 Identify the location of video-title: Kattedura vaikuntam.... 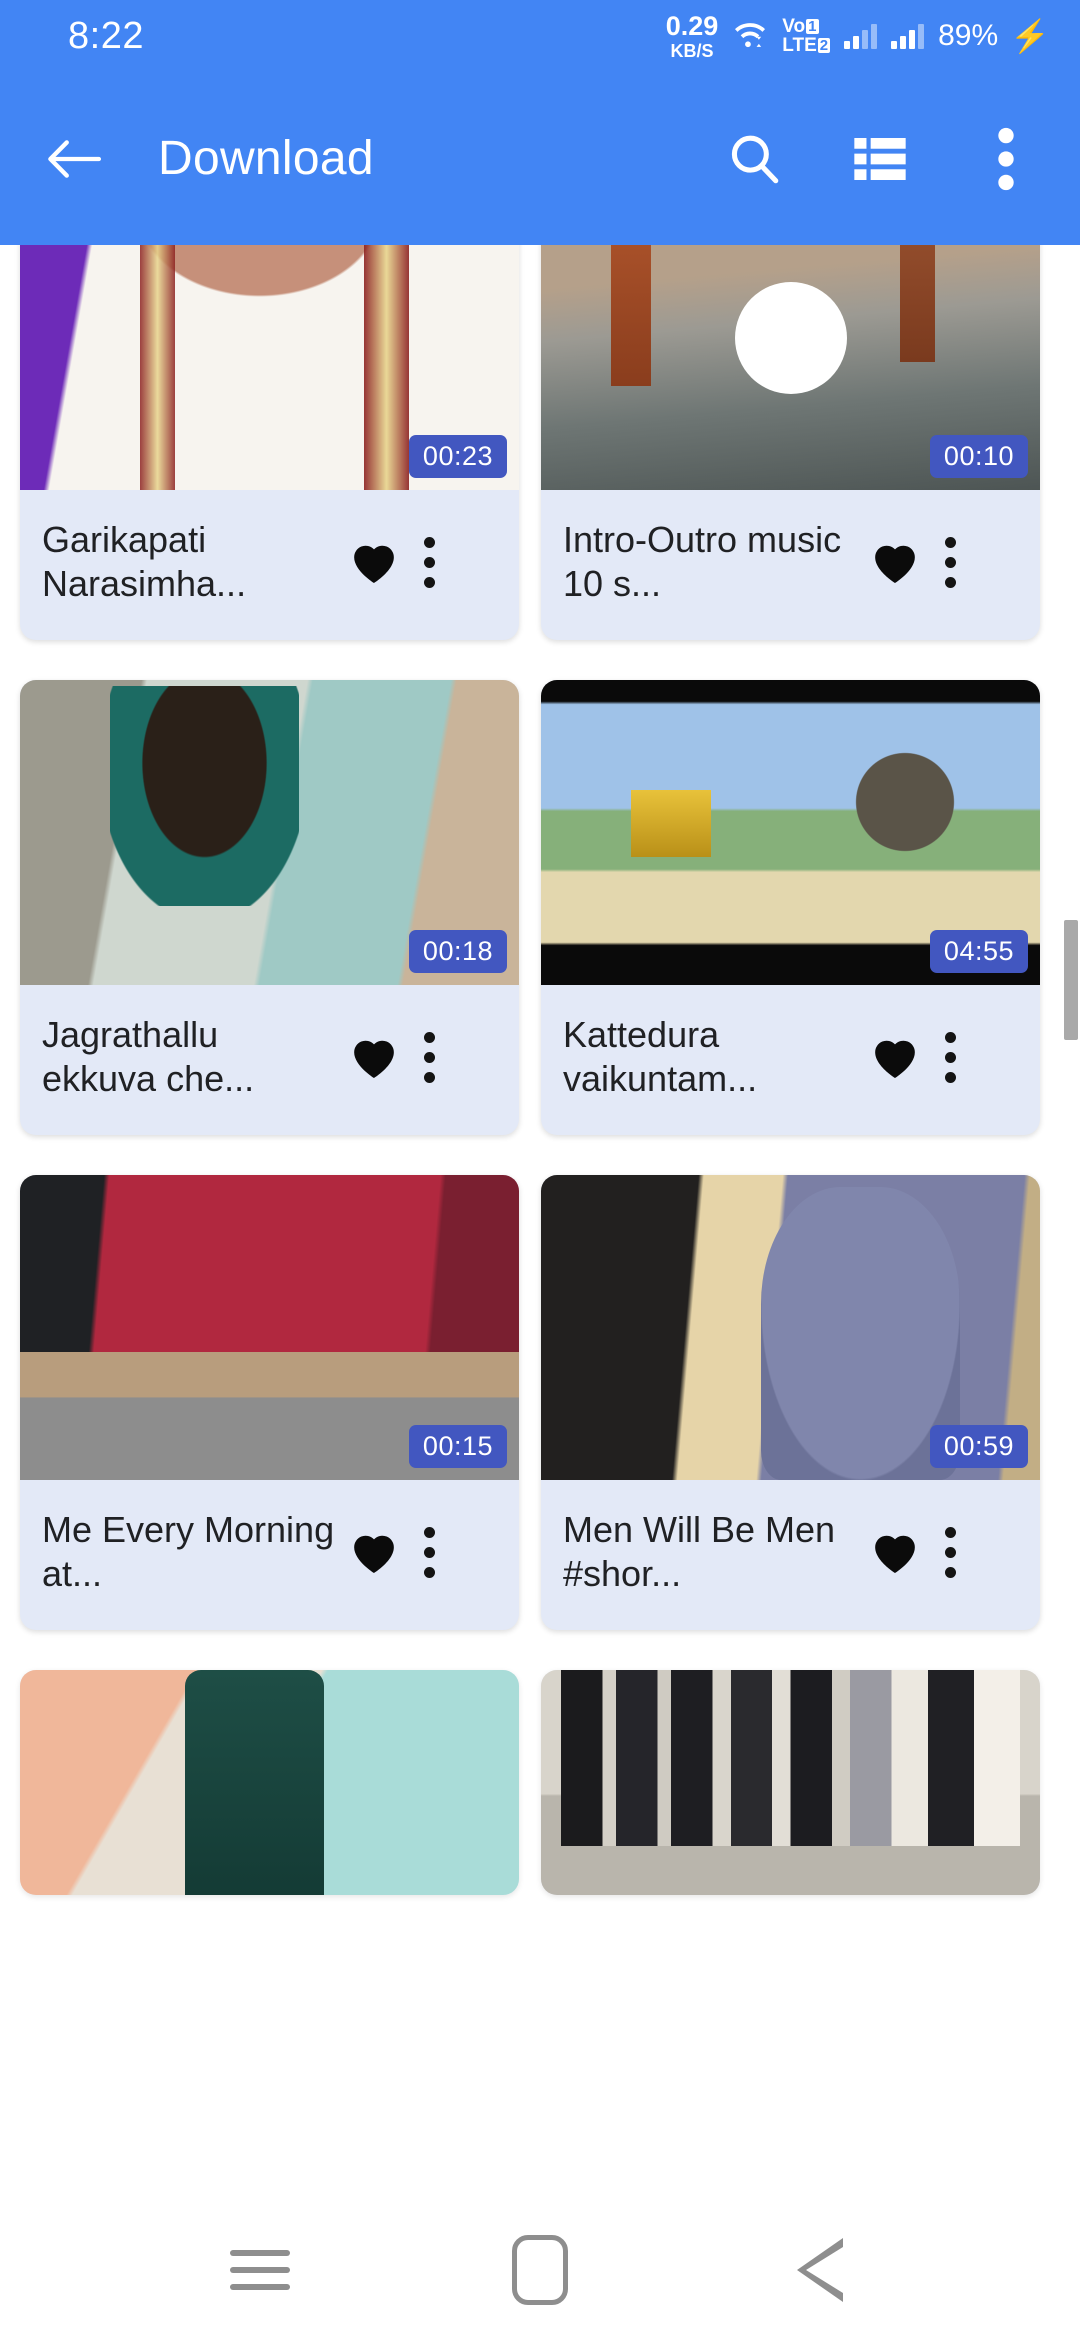
(660, 1056).